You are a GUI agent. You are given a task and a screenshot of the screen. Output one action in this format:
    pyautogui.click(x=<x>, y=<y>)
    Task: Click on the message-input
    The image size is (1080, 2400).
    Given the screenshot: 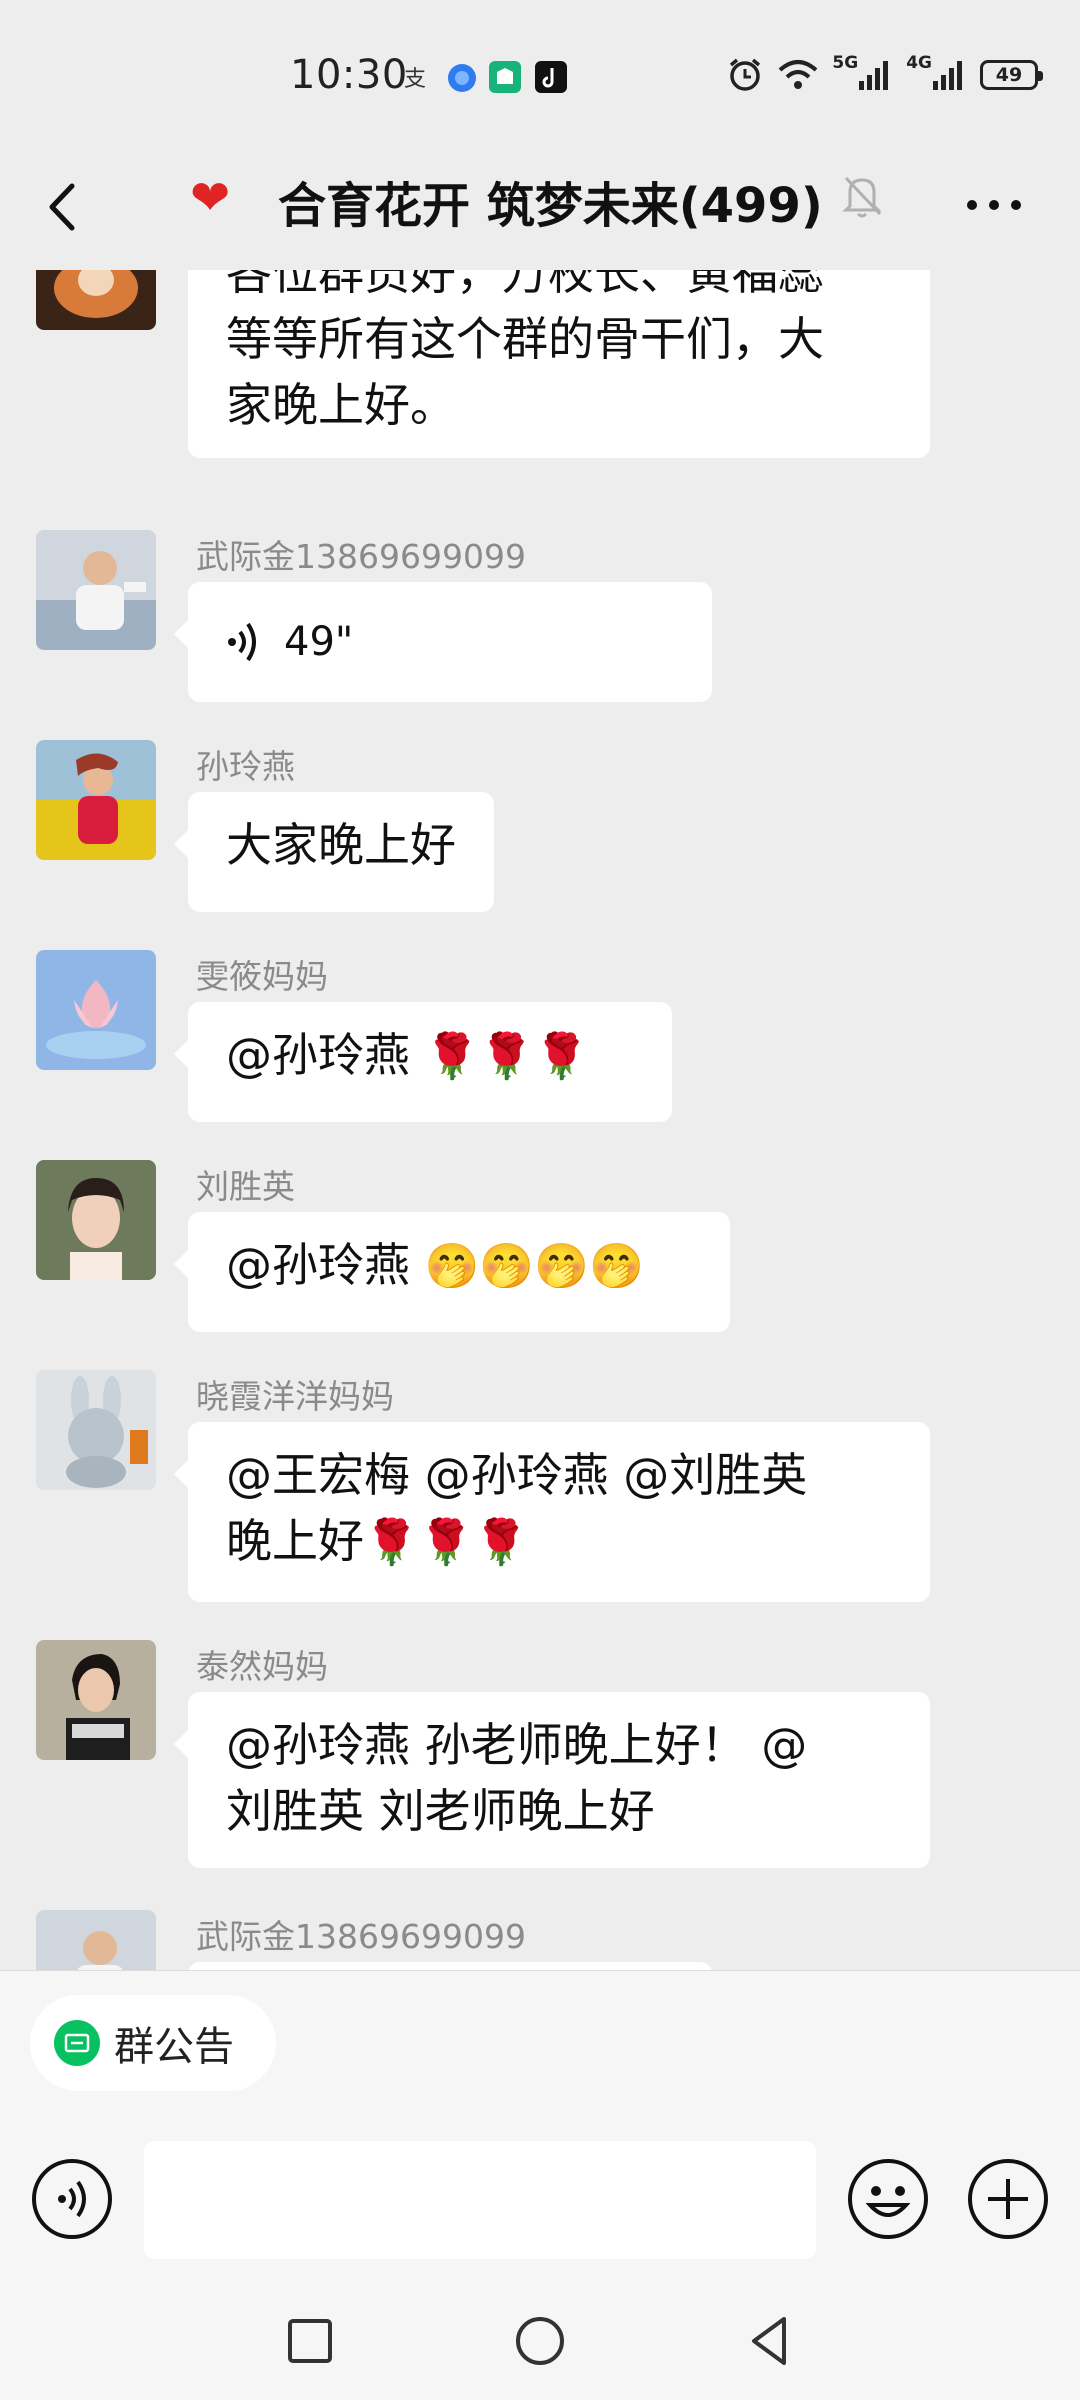 What is the action you would take?
    pyautogui.click(x=480, y=2200)
    